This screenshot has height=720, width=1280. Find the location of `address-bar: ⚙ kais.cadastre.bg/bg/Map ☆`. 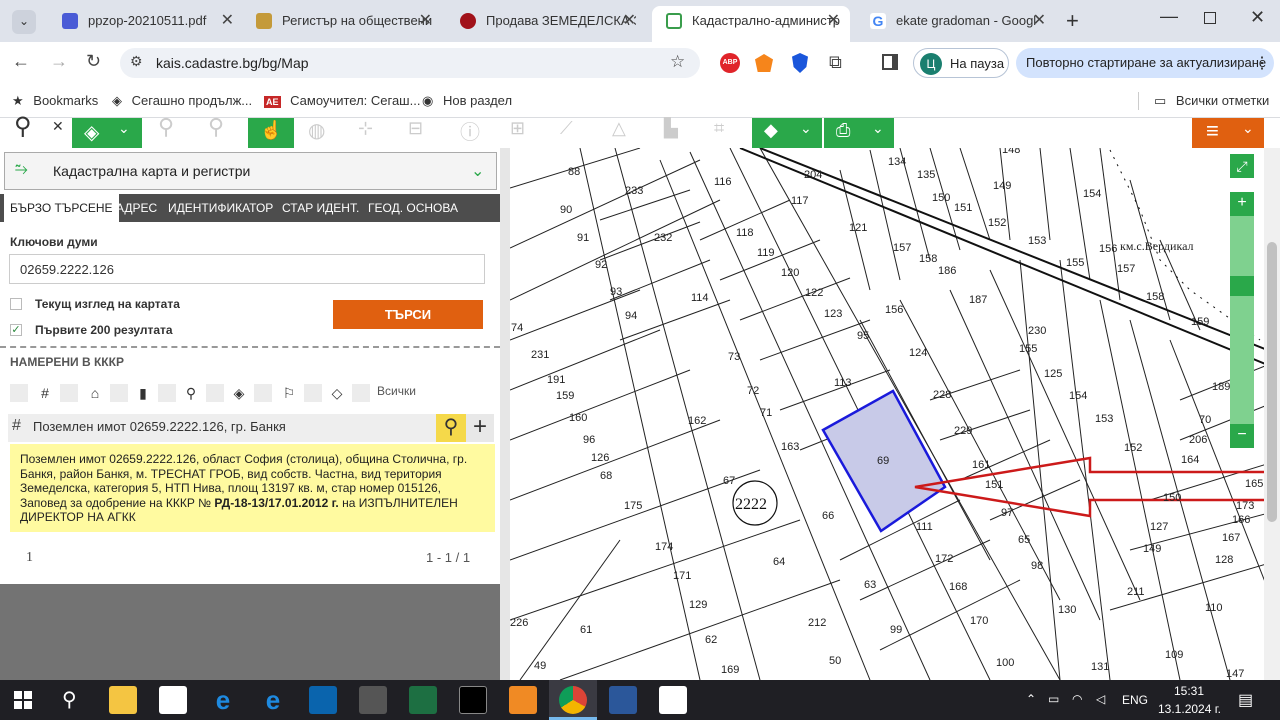

address-bar: ⚙ kais.cadastre.bg/bg/Map ☆ is located at coordinates (410, 63).